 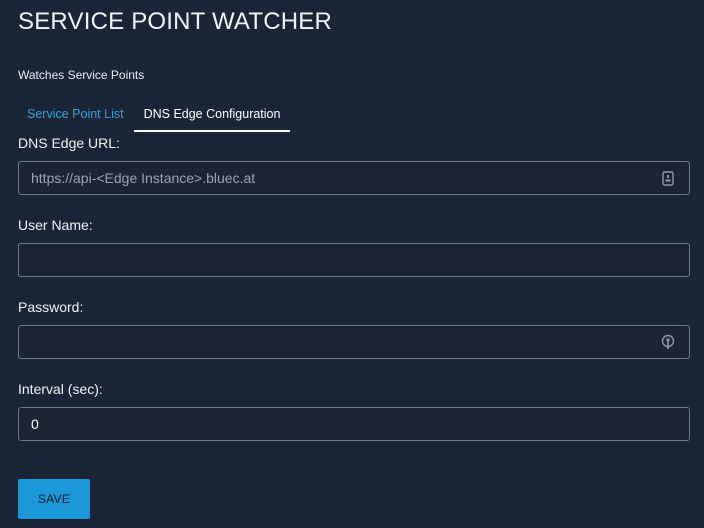 I want to click on interval-field-wrapper, so click(x=354, y=424).